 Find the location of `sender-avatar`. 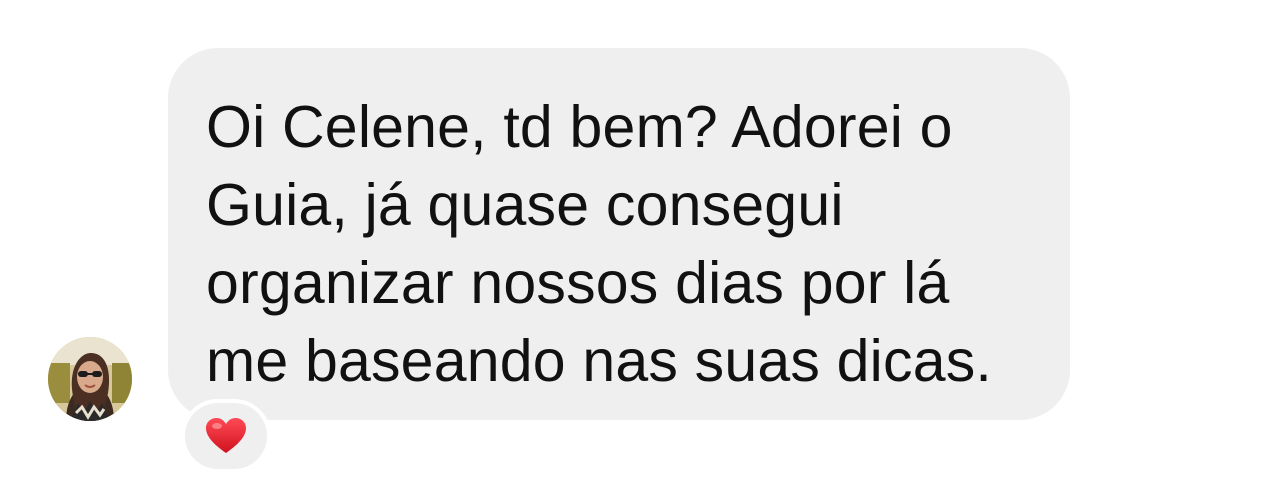

sender-avatar is located at coordinates (90, 379).